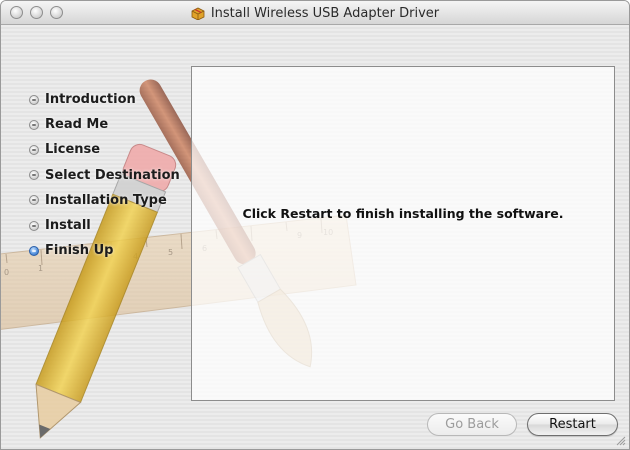  I want to click on step-label: Finish Up, so click(79, 251).